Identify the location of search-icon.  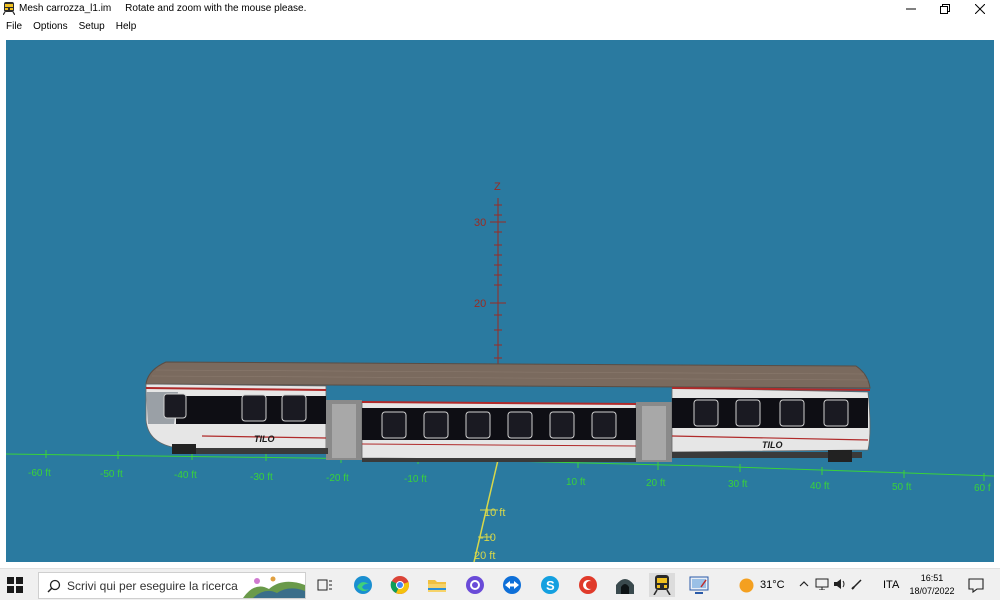
(54, 586).